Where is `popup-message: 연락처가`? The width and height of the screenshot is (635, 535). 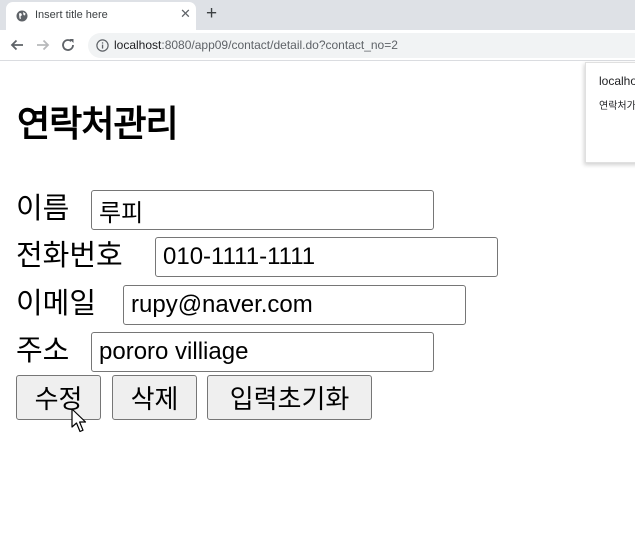 popup-message: 연락처가 is located at coordinates (617, 106).